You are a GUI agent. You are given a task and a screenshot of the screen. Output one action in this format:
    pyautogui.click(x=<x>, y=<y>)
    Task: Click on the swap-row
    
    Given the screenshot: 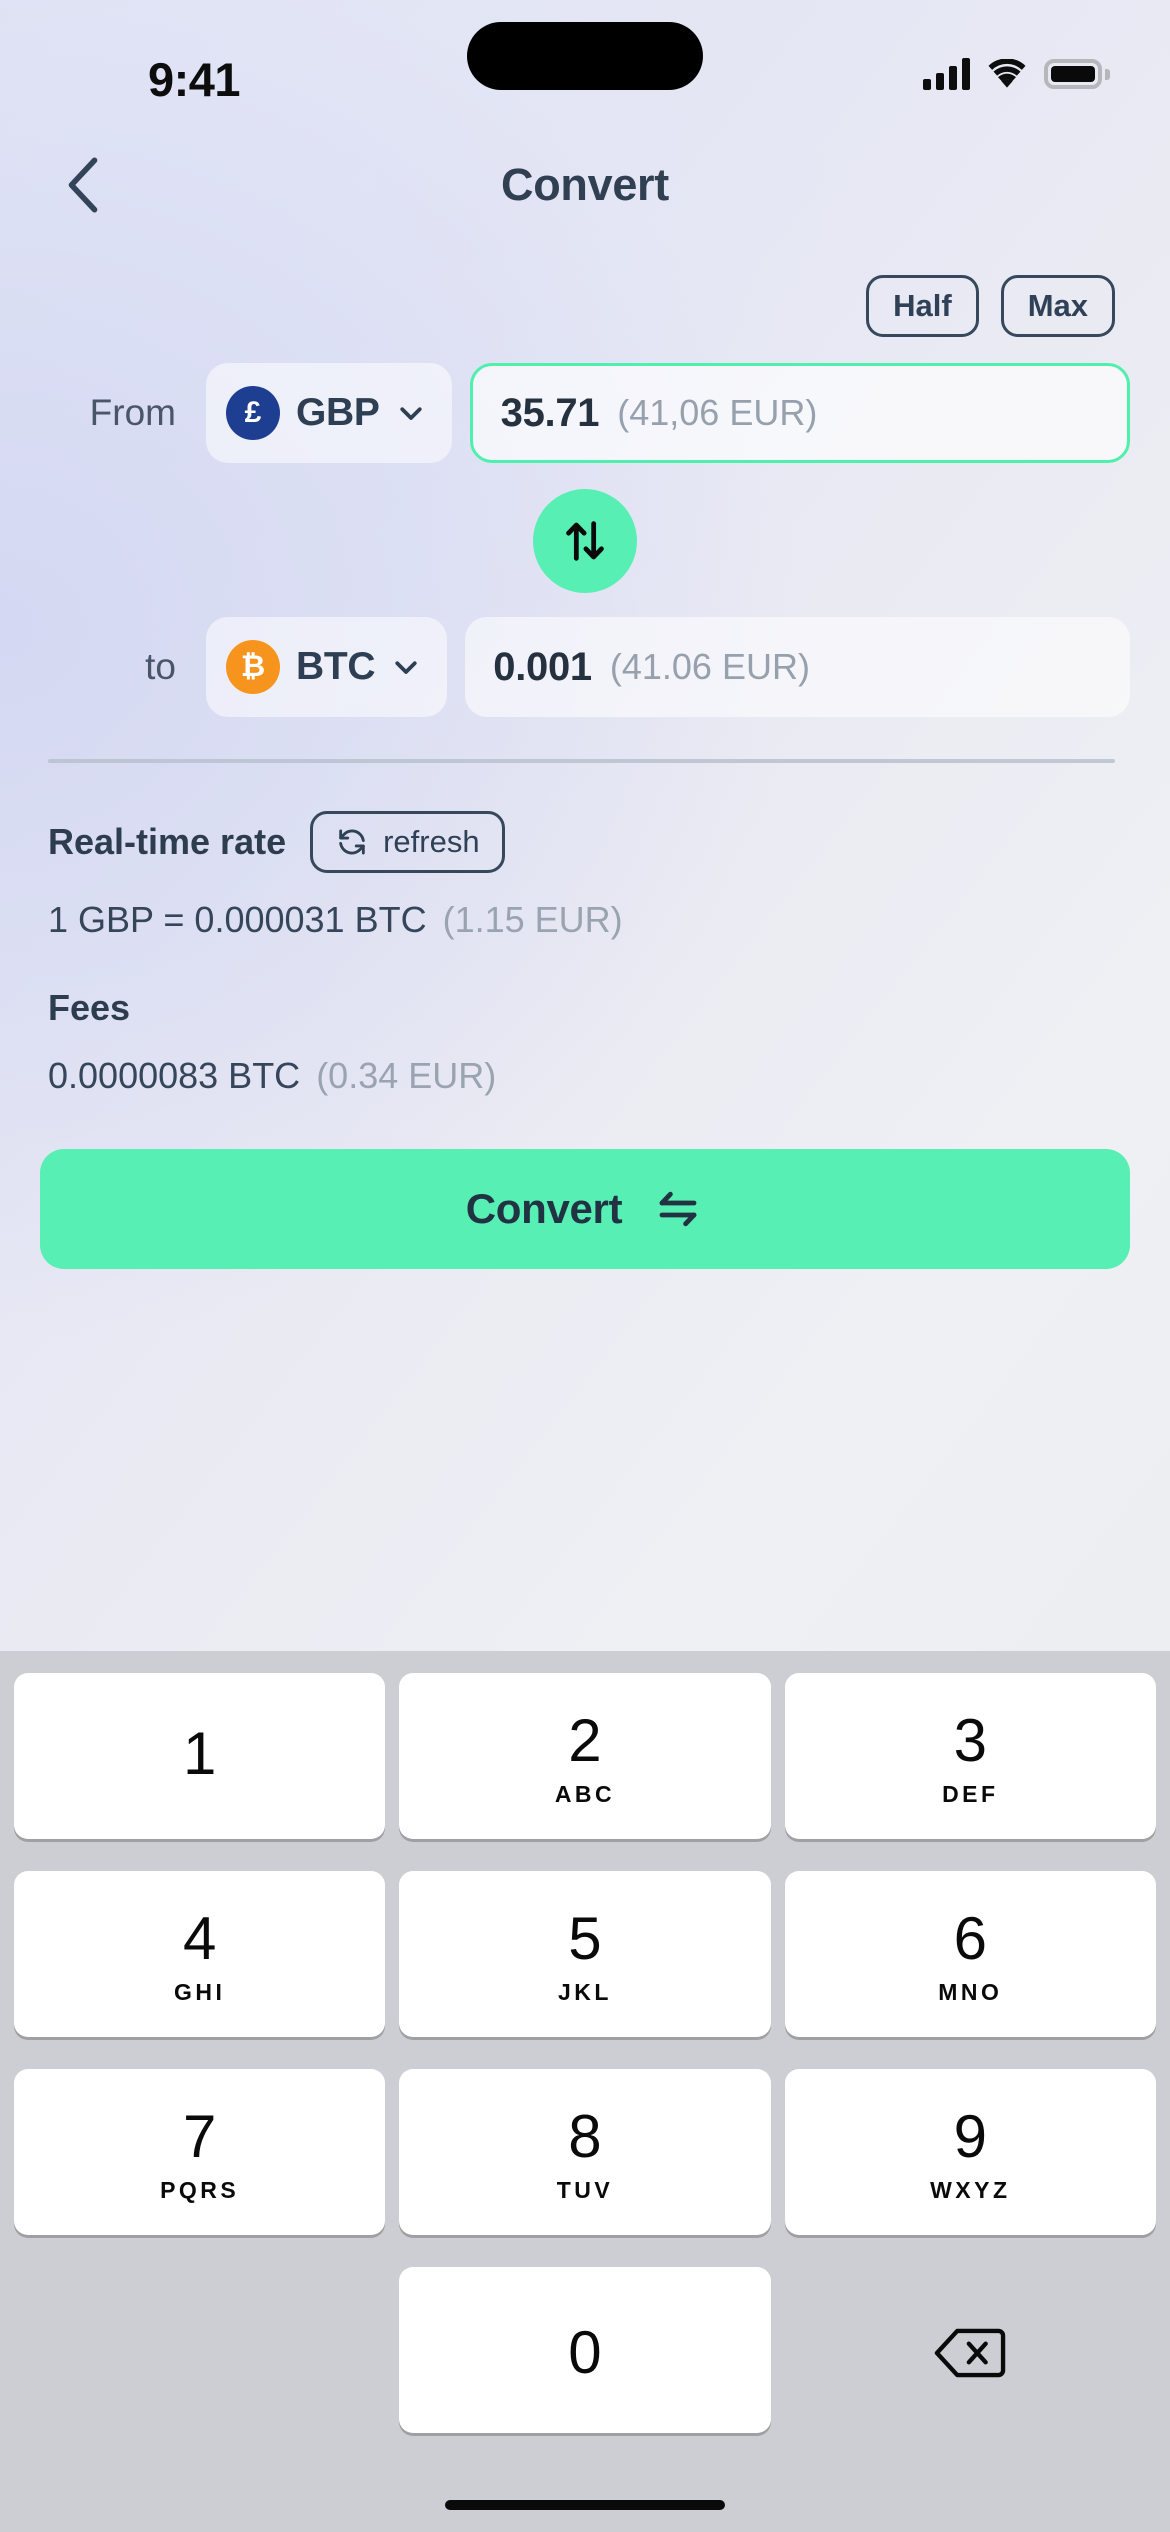 What is the action you would take?
    pyautogui.click(x=585, y=541)
    